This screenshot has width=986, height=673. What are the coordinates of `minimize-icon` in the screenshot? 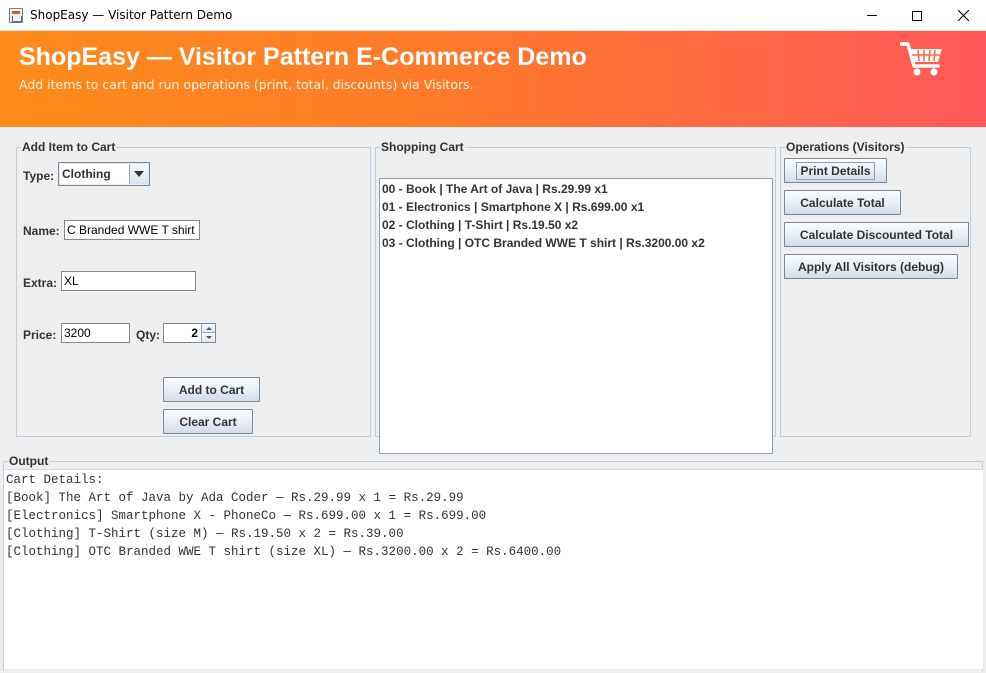 It's located at (872, 15).